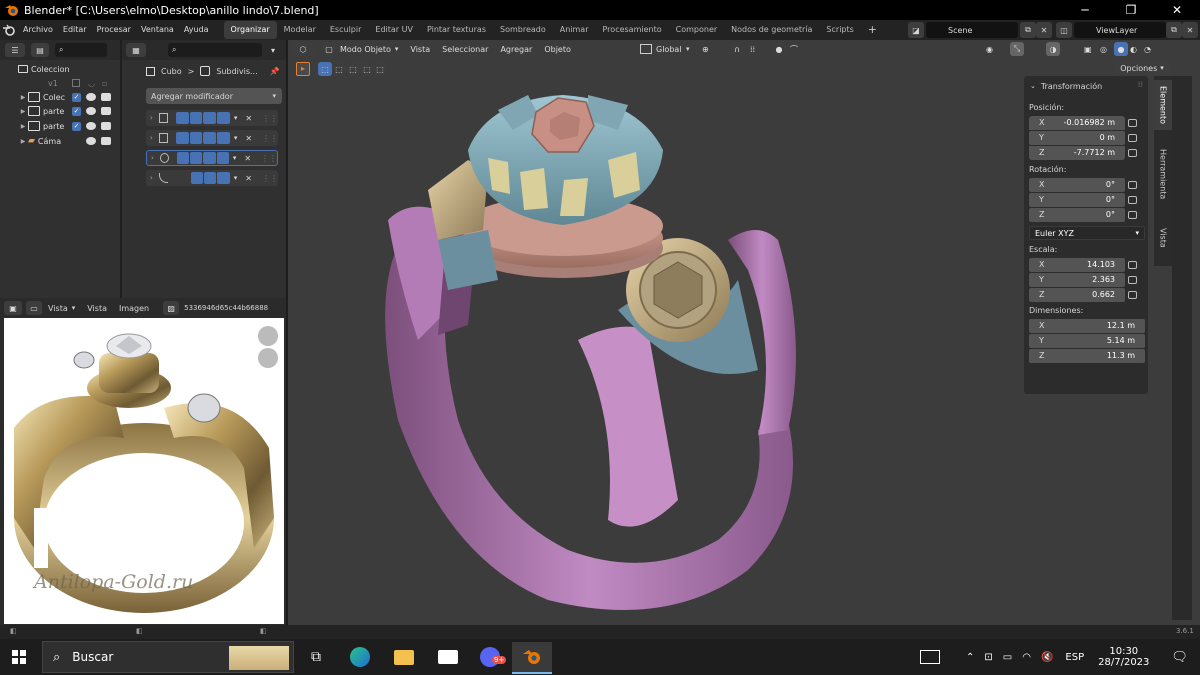  Describe the element at coordinates (9, 30) in the screenshot. I see `blender-menu-icon` at that location.